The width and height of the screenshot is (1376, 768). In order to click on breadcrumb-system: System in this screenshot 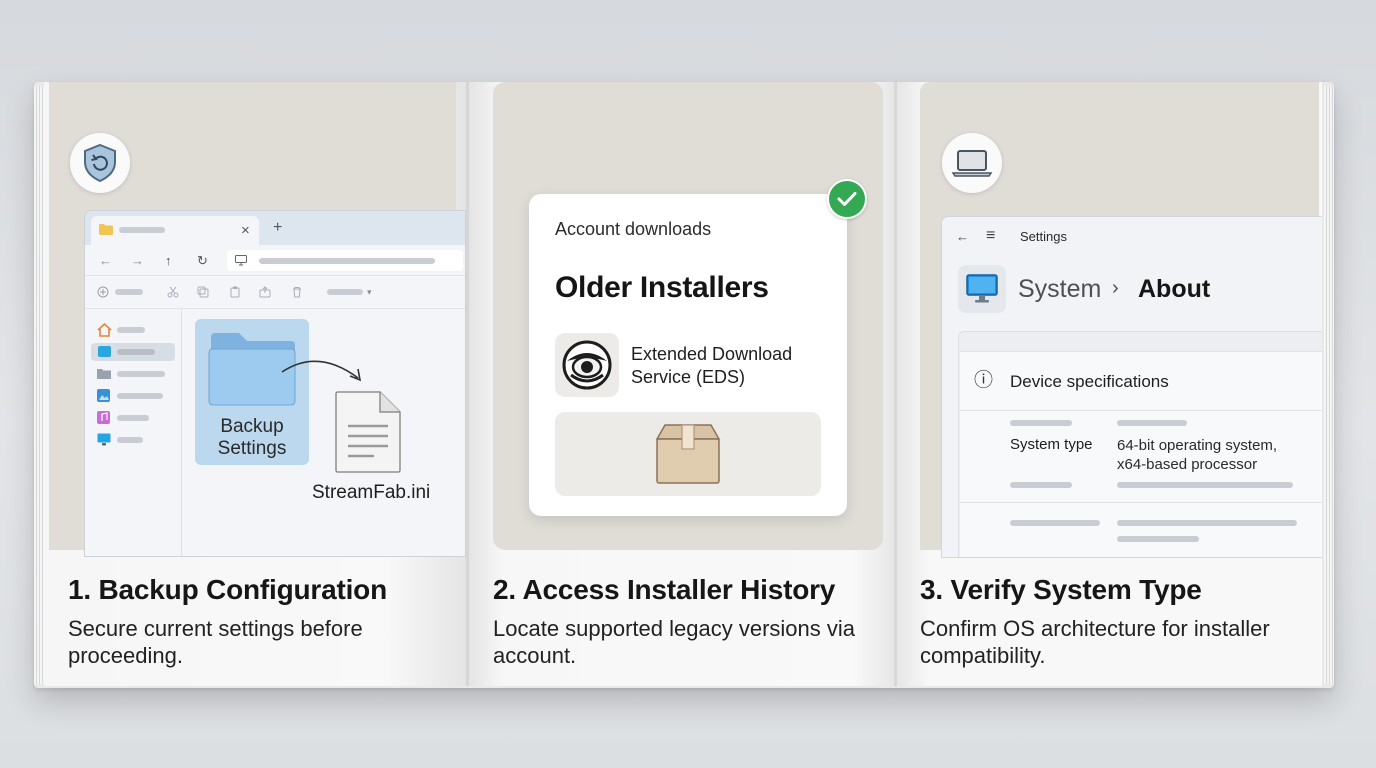, I will do `click(1059, 289)`.